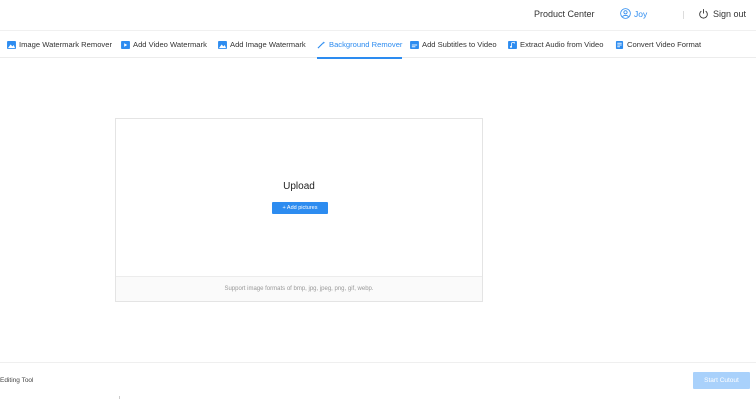  I want to click on tab-background-remover: Background Remover, so click(360, 45).